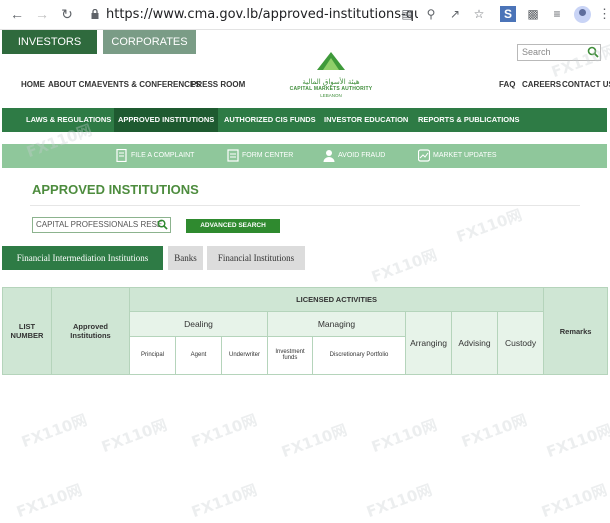  I want to click on menu-contact-us: CONTACT US, so click(586, 84).